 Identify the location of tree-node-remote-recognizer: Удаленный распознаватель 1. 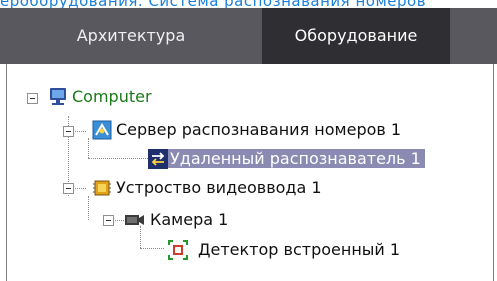
(296, 159).